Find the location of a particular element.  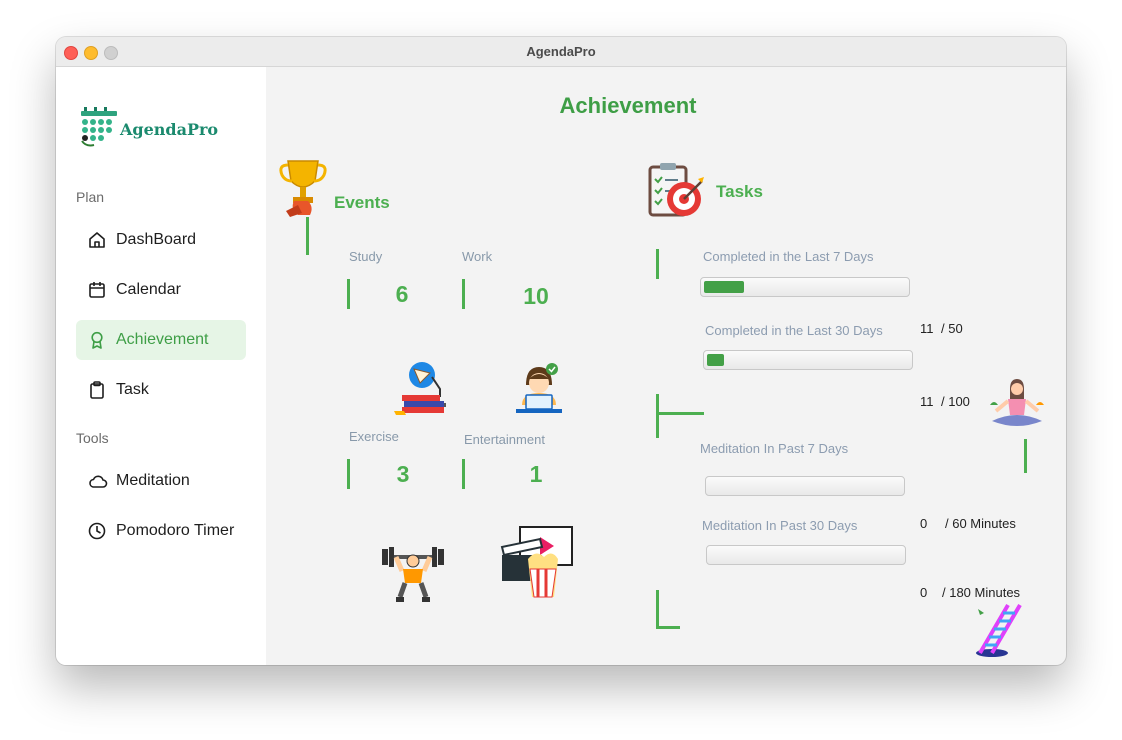

nav-pomodoro-timer: Pomodoro Timer is located at coordinates (161, 531).